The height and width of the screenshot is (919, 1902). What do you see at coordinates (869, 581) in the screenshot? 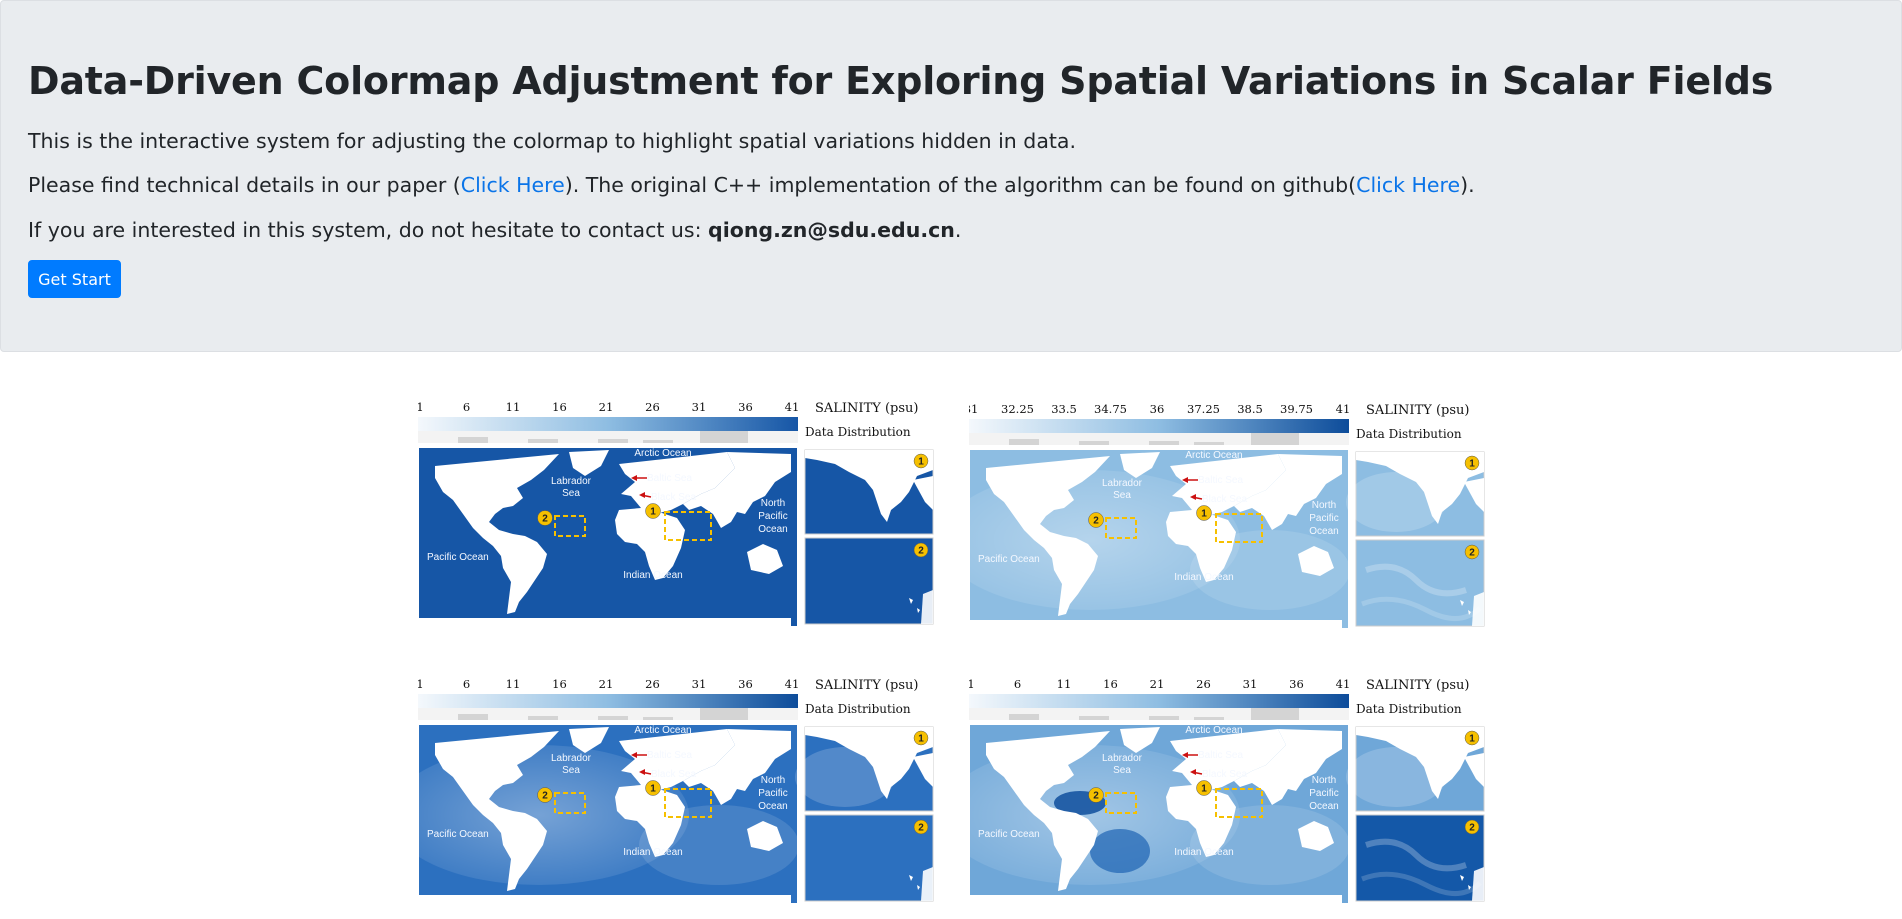
I see `inset-ocean` at bounding box center [869, 581].